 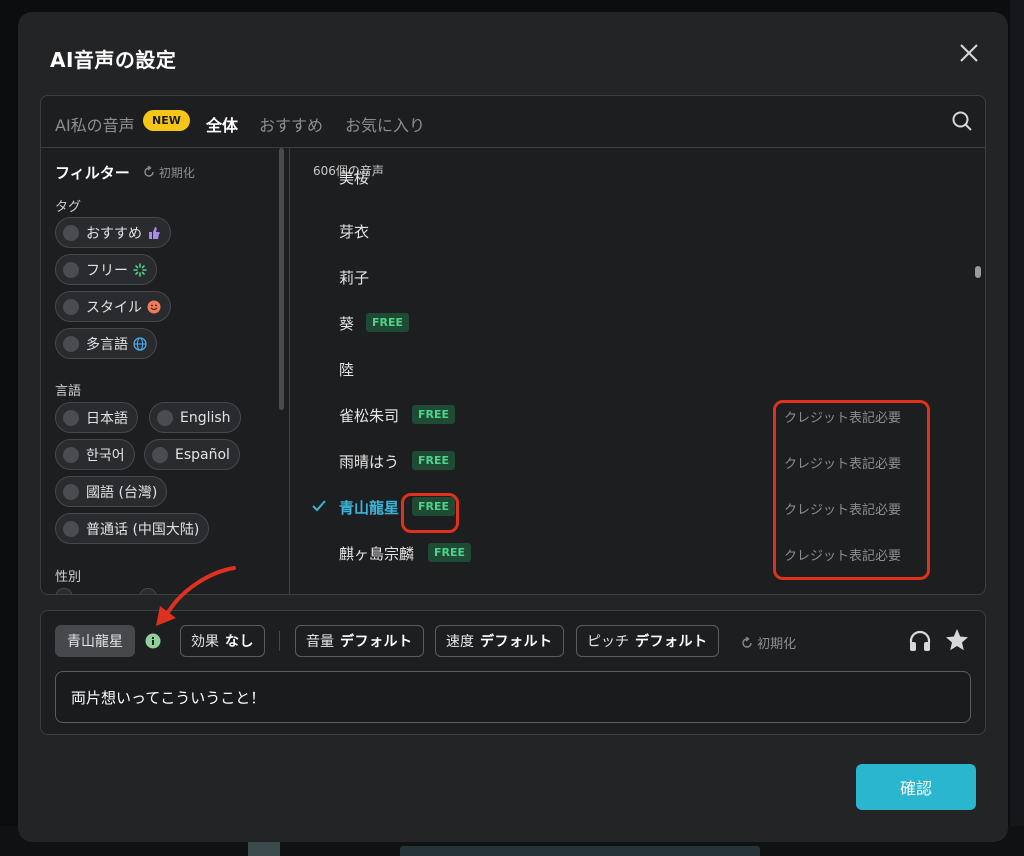 I want to click on close-button, so click(x=969, y=53).